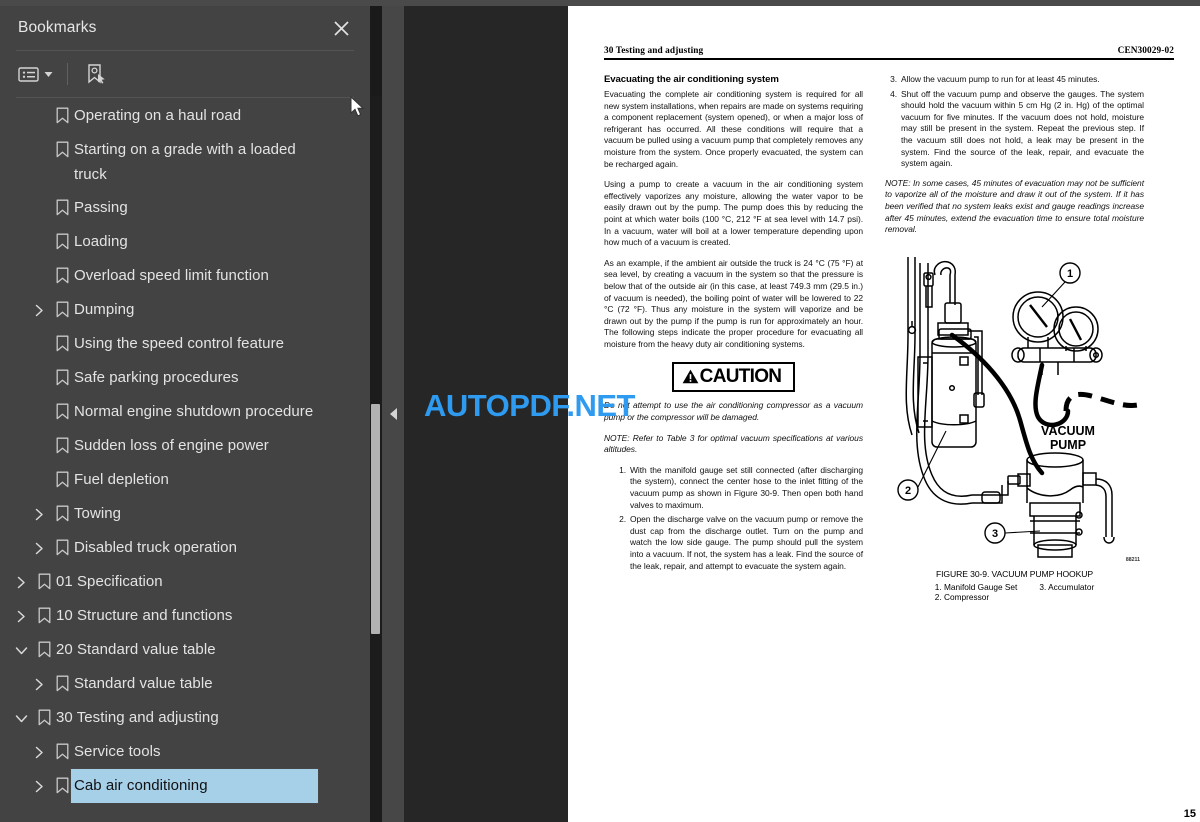 The image size is (1200, 822). Describe the element at coordinates (691, 79) in the screenshot. I see `section-heading: Evacuating the air conditioning system` at that location.